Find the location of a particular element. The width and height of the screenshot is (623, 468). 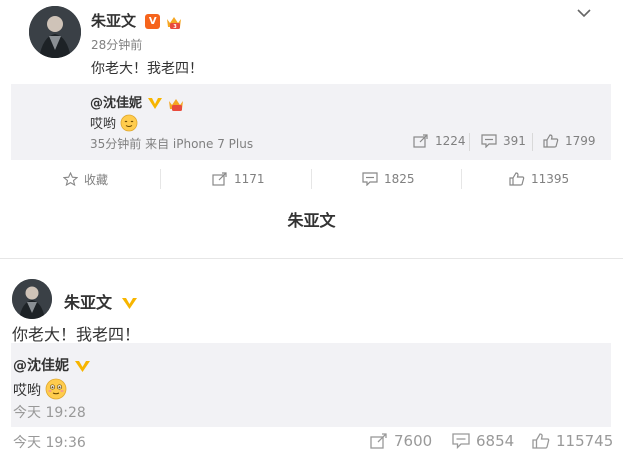

repost-button: 1171 is located at coordinates (238, 179).